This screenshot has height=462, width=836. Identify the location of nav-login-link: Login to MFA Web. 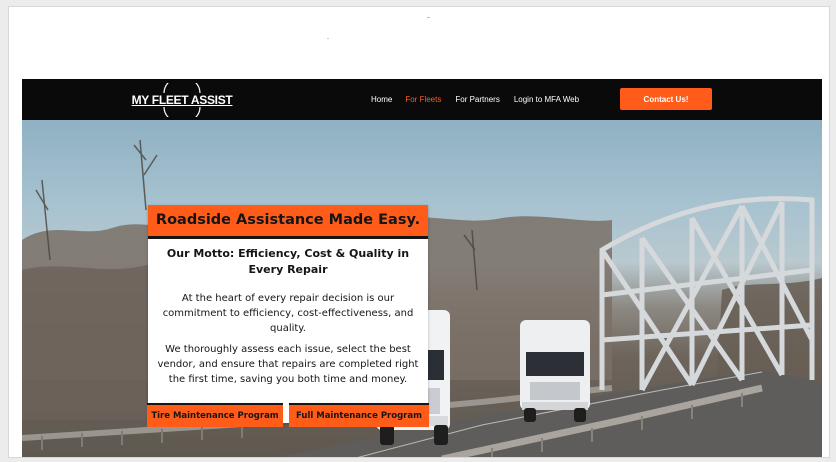
(546, 99).